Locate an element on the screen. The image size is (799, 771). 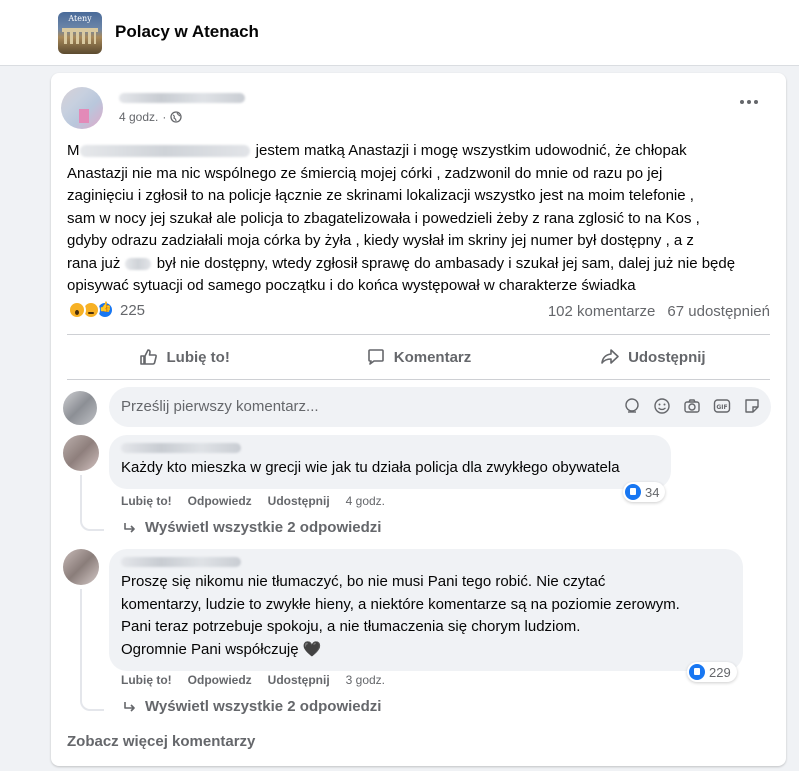
emoji-icon is located at coordinates (662, 406).